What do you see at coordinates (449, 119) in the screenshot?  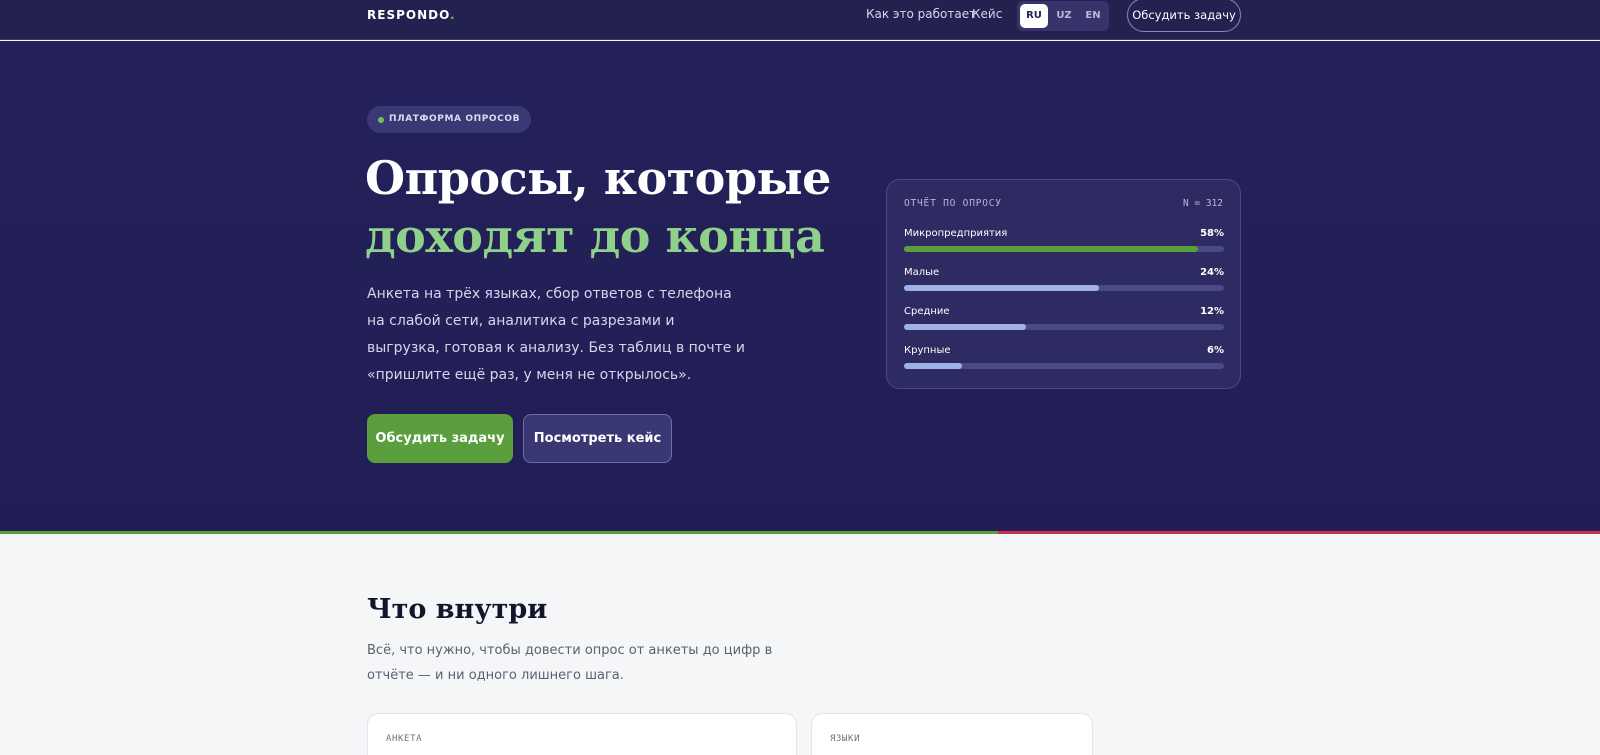 I see `platform-badge: ПЛАТФОРМА ОПРОСОВ` at bounding box center [449, 119].